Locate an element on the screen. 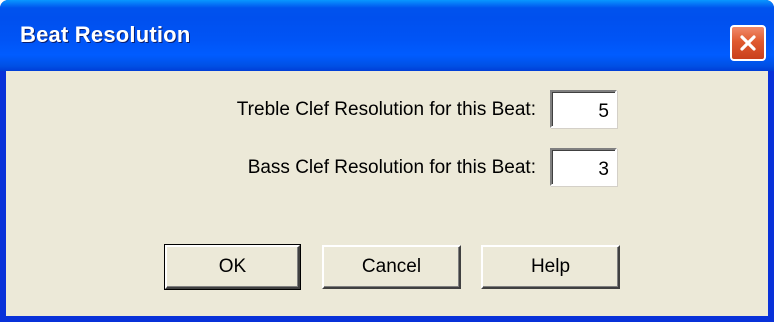  help-button: Help is located at coordinates (550, 267).